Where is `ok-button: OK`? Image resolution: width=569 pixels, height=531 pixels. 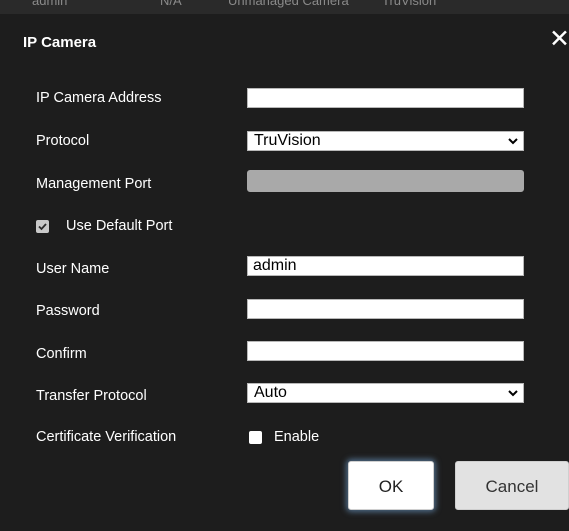 ok-button: OK is located at coordinates (391, 485).